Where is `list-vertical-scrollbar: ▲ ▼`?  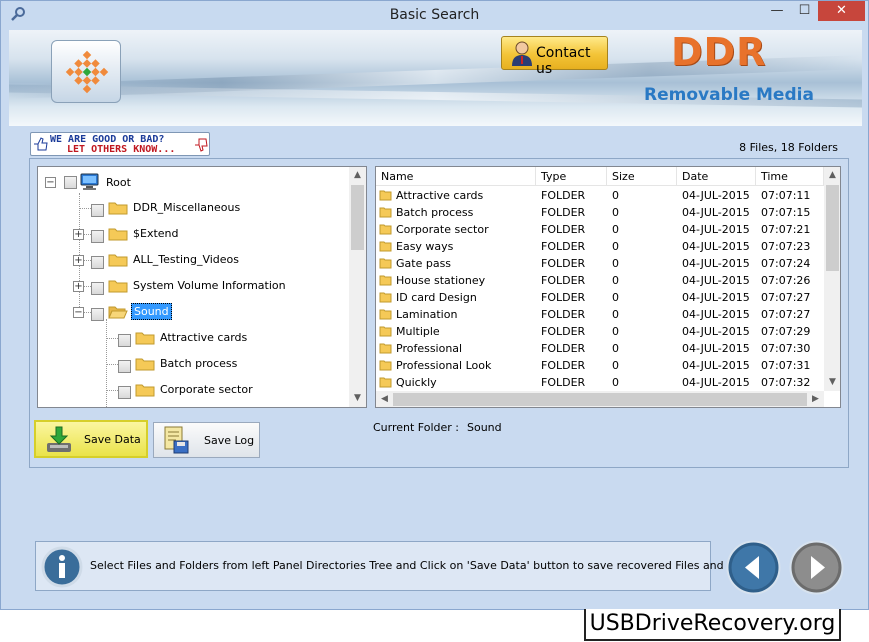
list-vertical-scrollbar: ▲ ▼ is located at coordinates (832, 279).